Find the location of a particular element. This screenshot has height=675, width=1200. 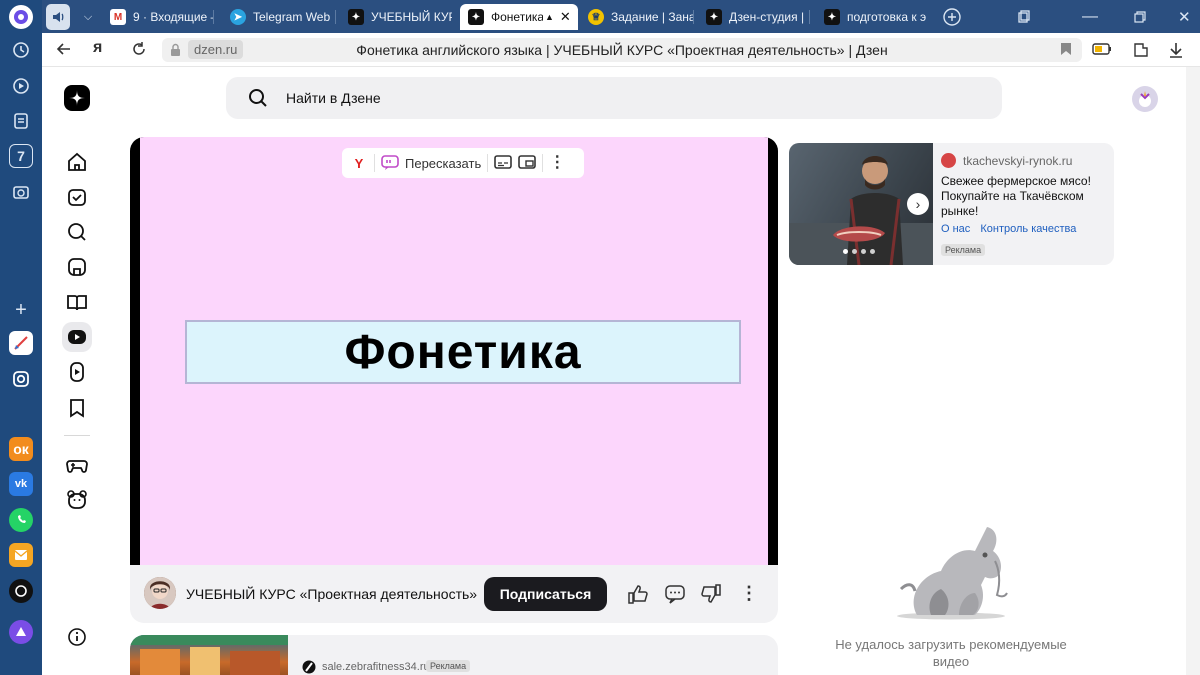

tab-list-button: ⌵ is located at coordinates (88, 17).